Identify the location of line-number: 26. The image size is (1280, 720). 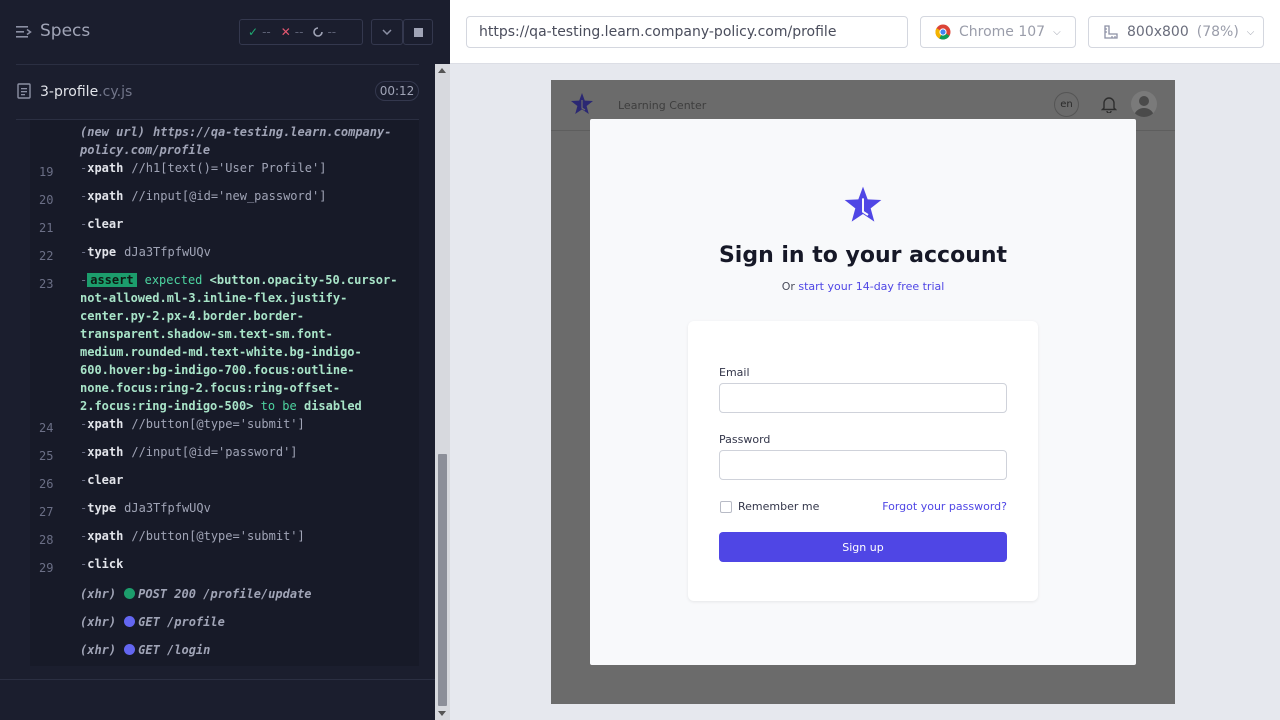
(46, 484).